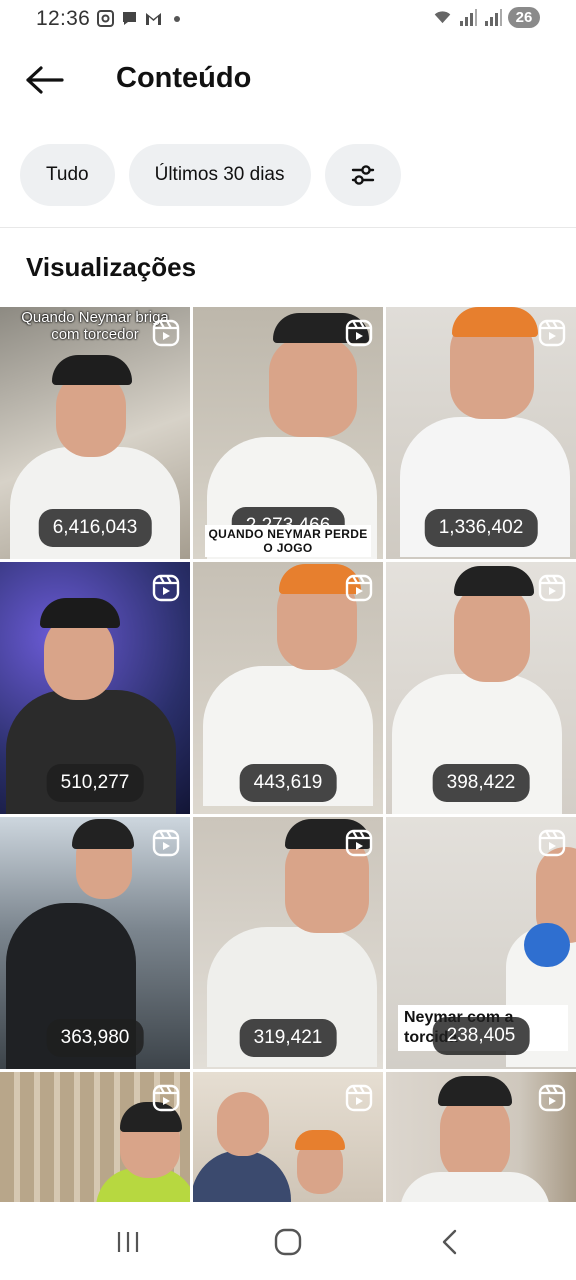 The image size is (576, 1280). Describe the element at coordinates (288, 541) in the screenshot. I see `reel-caption: QUANDO NEYMAR PERDE O JOGO` at that location.